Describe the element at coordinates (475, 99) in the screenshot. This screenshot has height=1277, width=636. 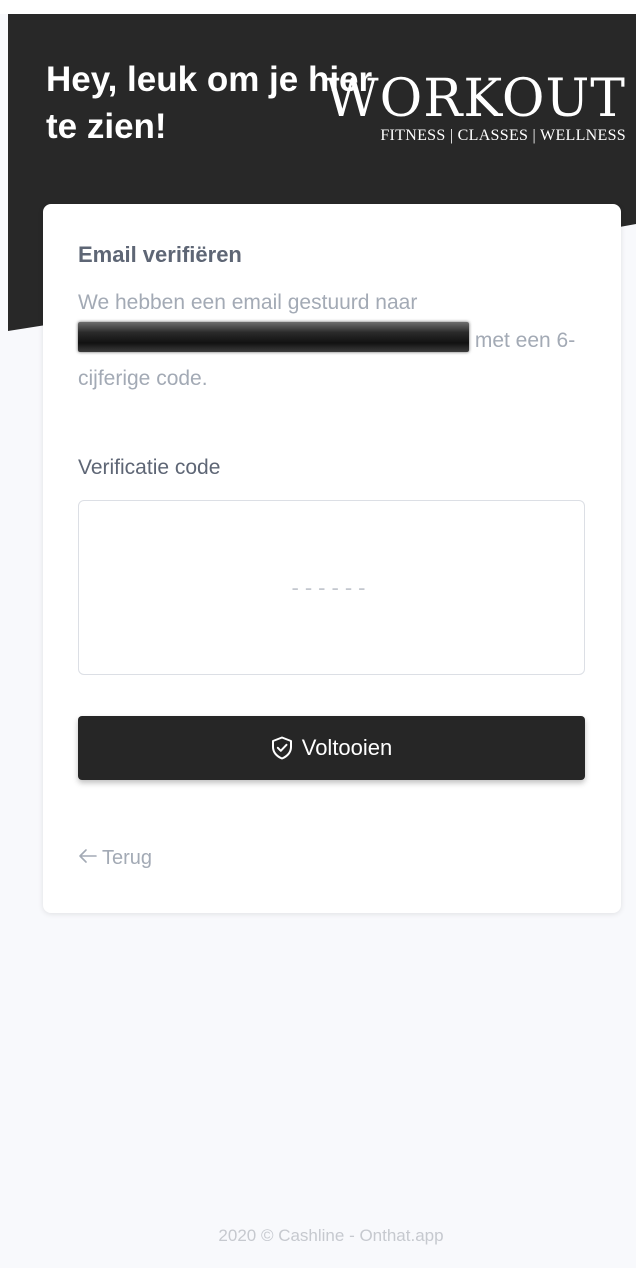
I see `brand-name: WORKOUT` at that location.